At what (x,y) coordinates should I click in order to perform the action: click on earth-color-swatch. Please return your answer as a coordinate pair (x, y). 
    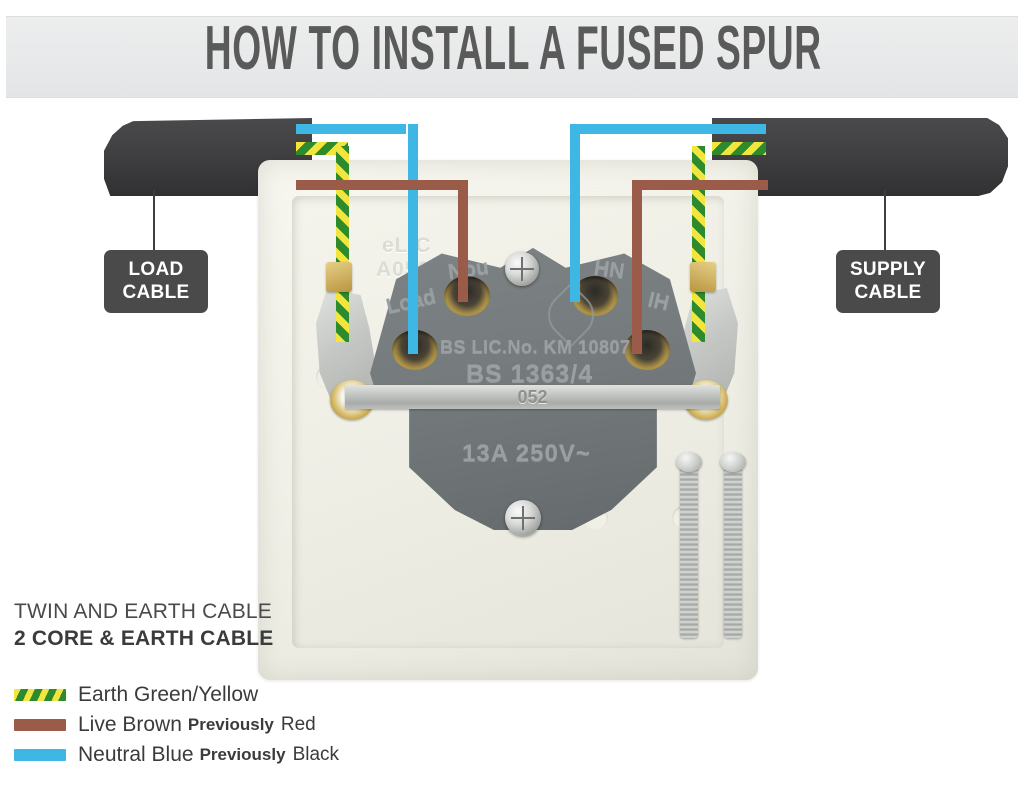
    Looking at the image, I should click on (40, 695).